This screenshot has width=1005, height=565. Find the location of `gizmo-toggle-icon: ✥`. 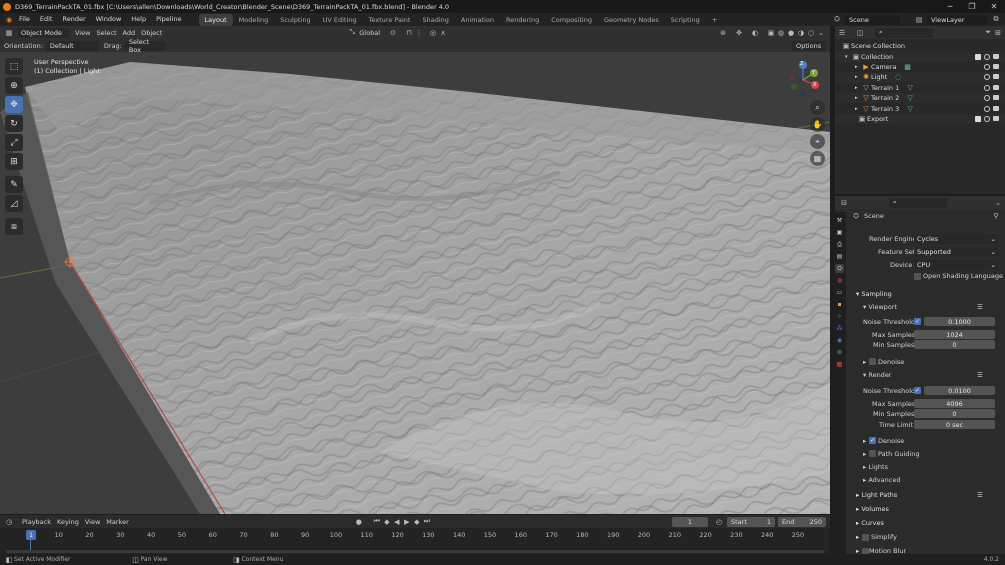

gizmo-toggle-icon: ✥ is located at coordinates (739, 33).